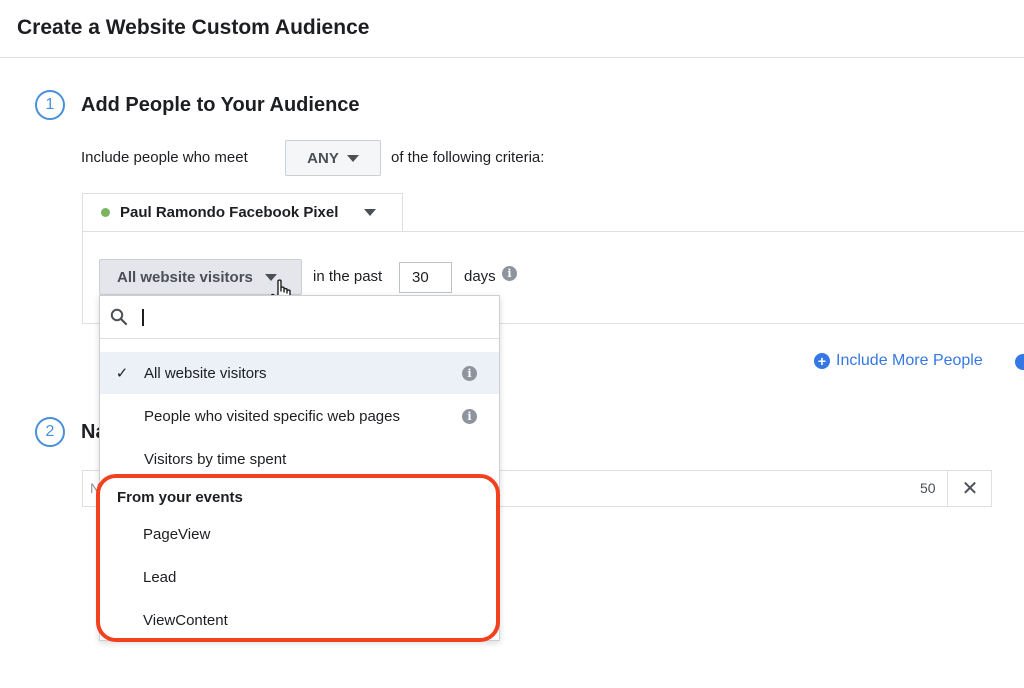 The image size is (1024, 688). Describe the element at coordinates (512, 29) in the screenshot. I see `page-header: Create a Website Custom Audience` at that location.